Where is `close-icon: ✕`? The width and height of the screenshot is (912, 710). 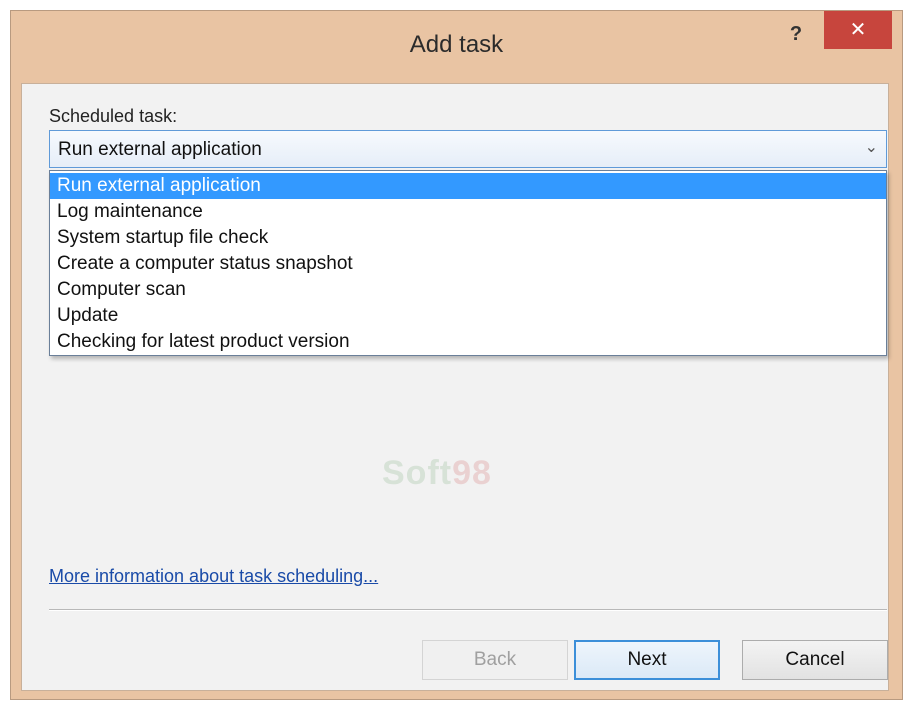 close-icon: ✕ is located at coordinates (858, 30).